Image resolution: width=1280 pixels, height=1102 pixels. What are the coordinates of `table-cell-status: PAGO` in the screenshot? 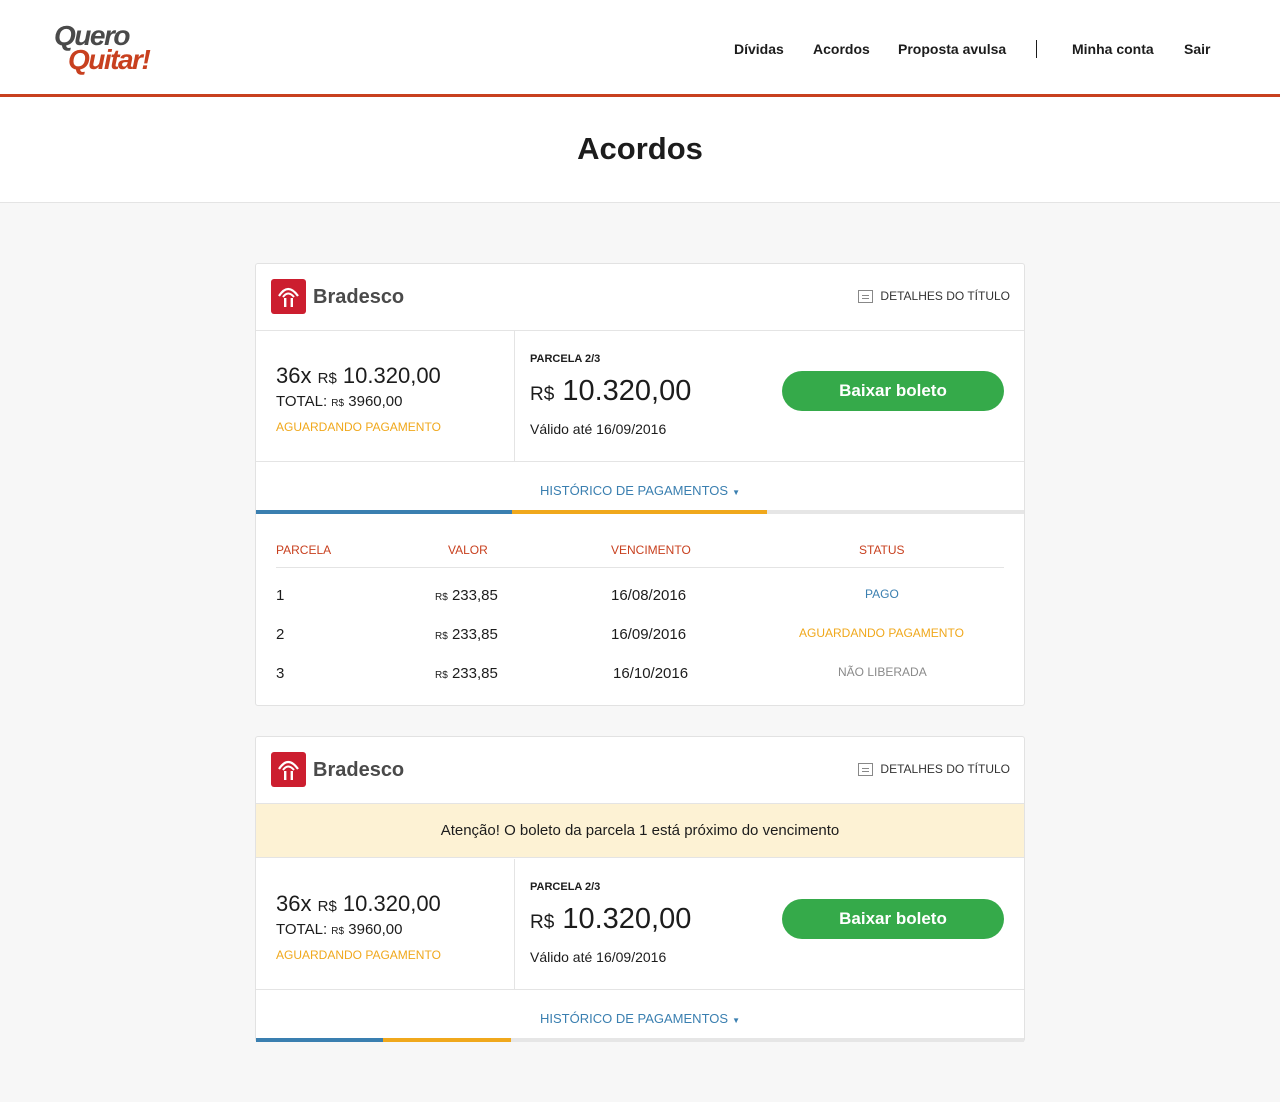 It's located at (882, 594).